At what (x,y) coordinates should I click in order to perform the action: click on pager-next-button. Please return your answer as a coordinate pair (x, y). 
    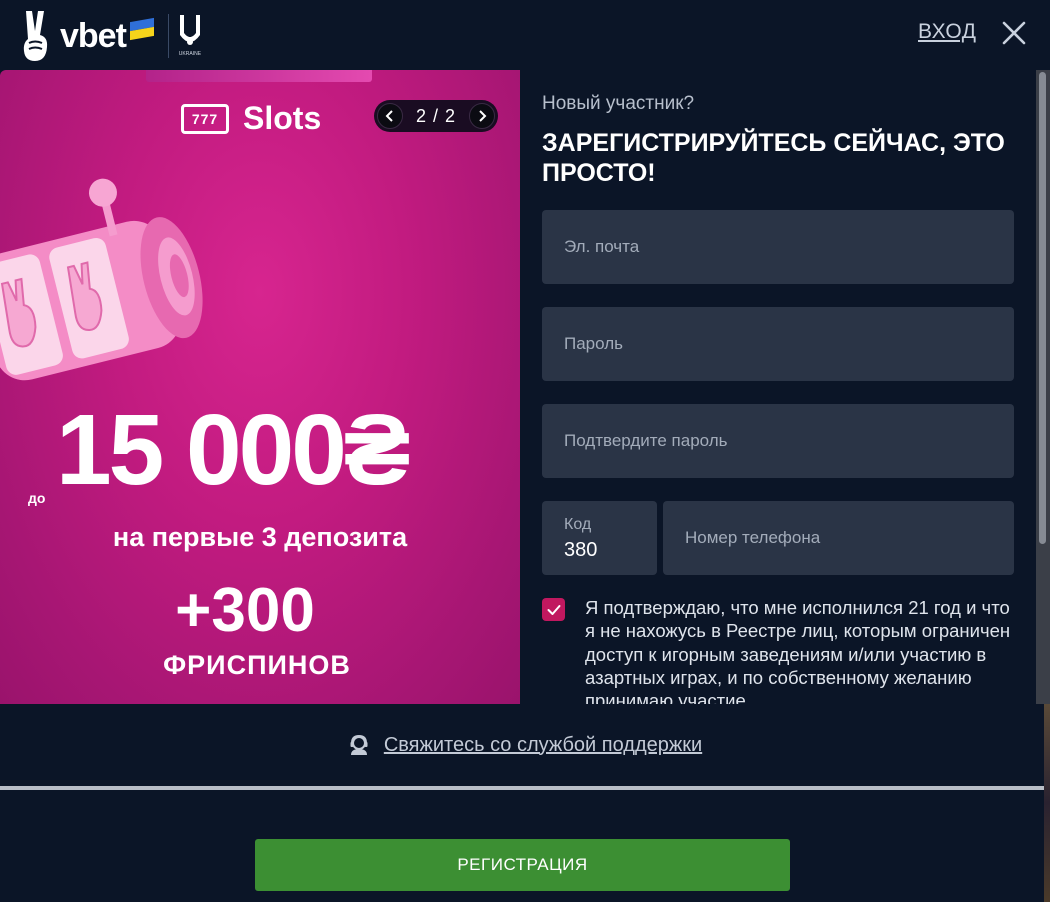
    Looking at the image, I should click on (482, 116).